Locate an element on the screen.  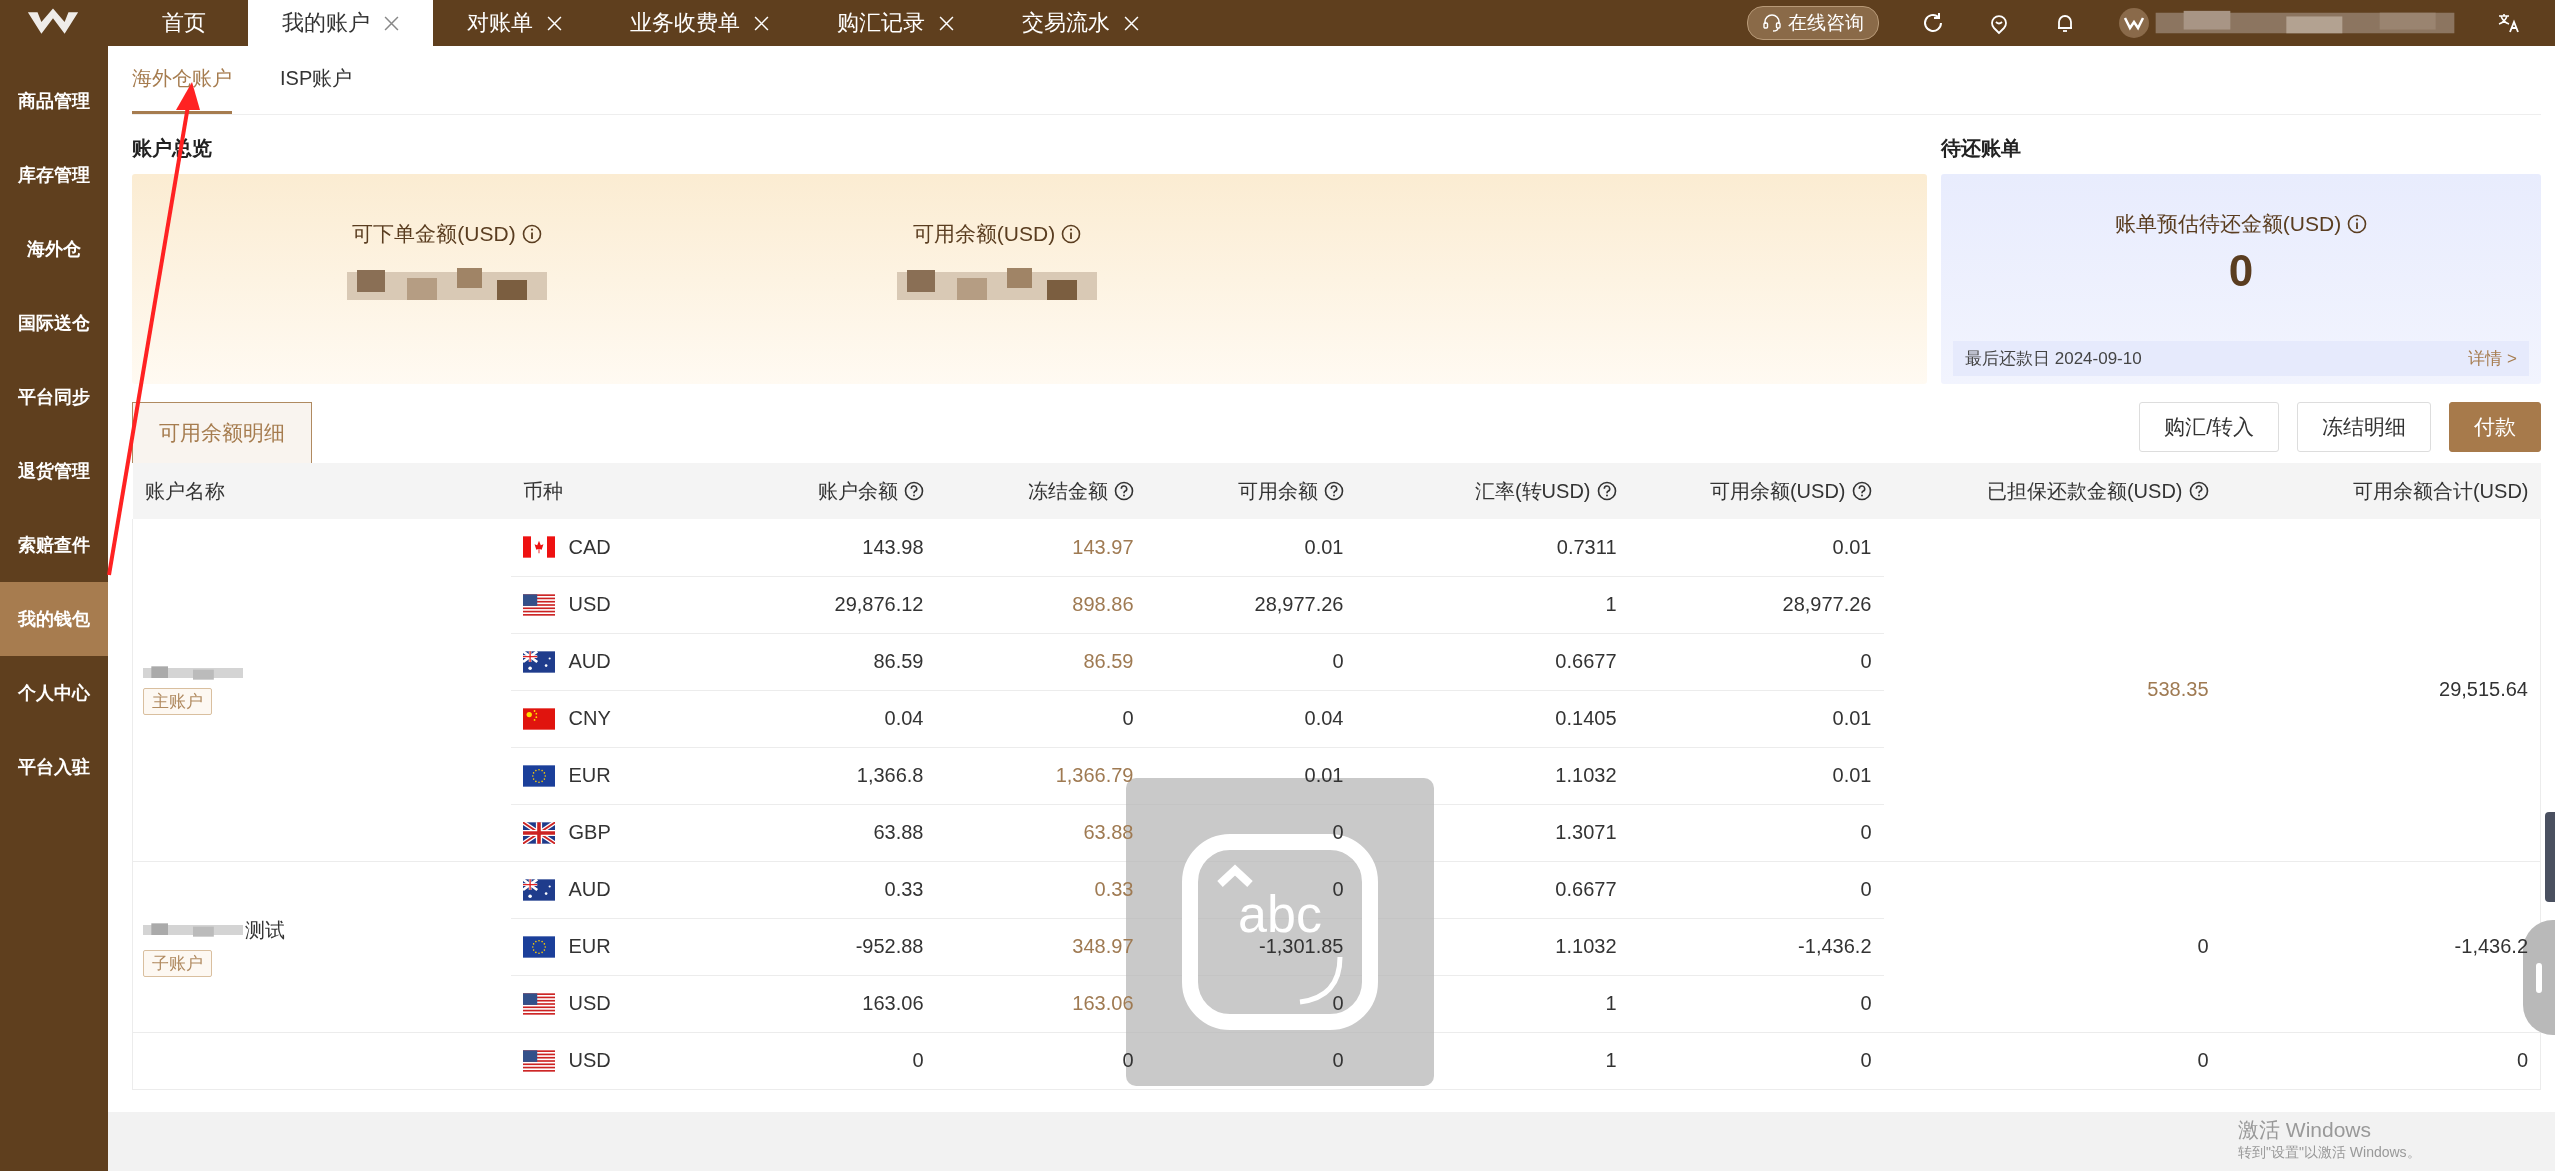
page-tab: 业务收费单 is located at coordinates (699, 23).